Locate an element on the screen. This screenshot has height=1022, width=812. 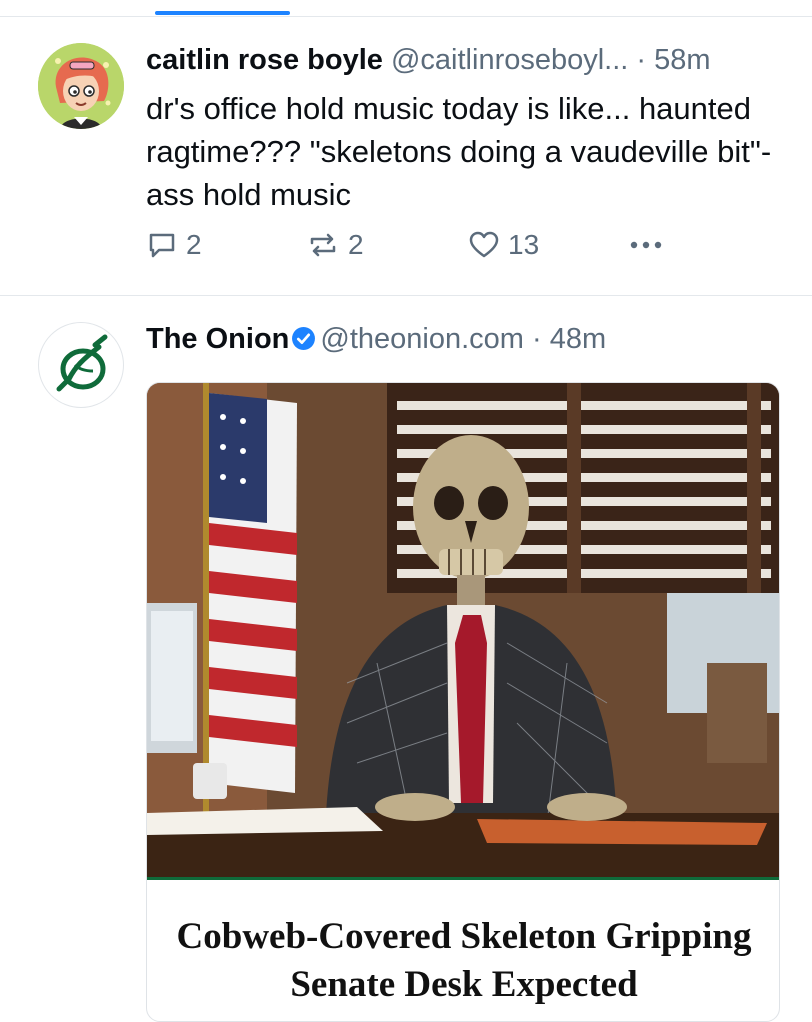
author-display-name: caitlin rose boyle is located at coordinates (264, 60).